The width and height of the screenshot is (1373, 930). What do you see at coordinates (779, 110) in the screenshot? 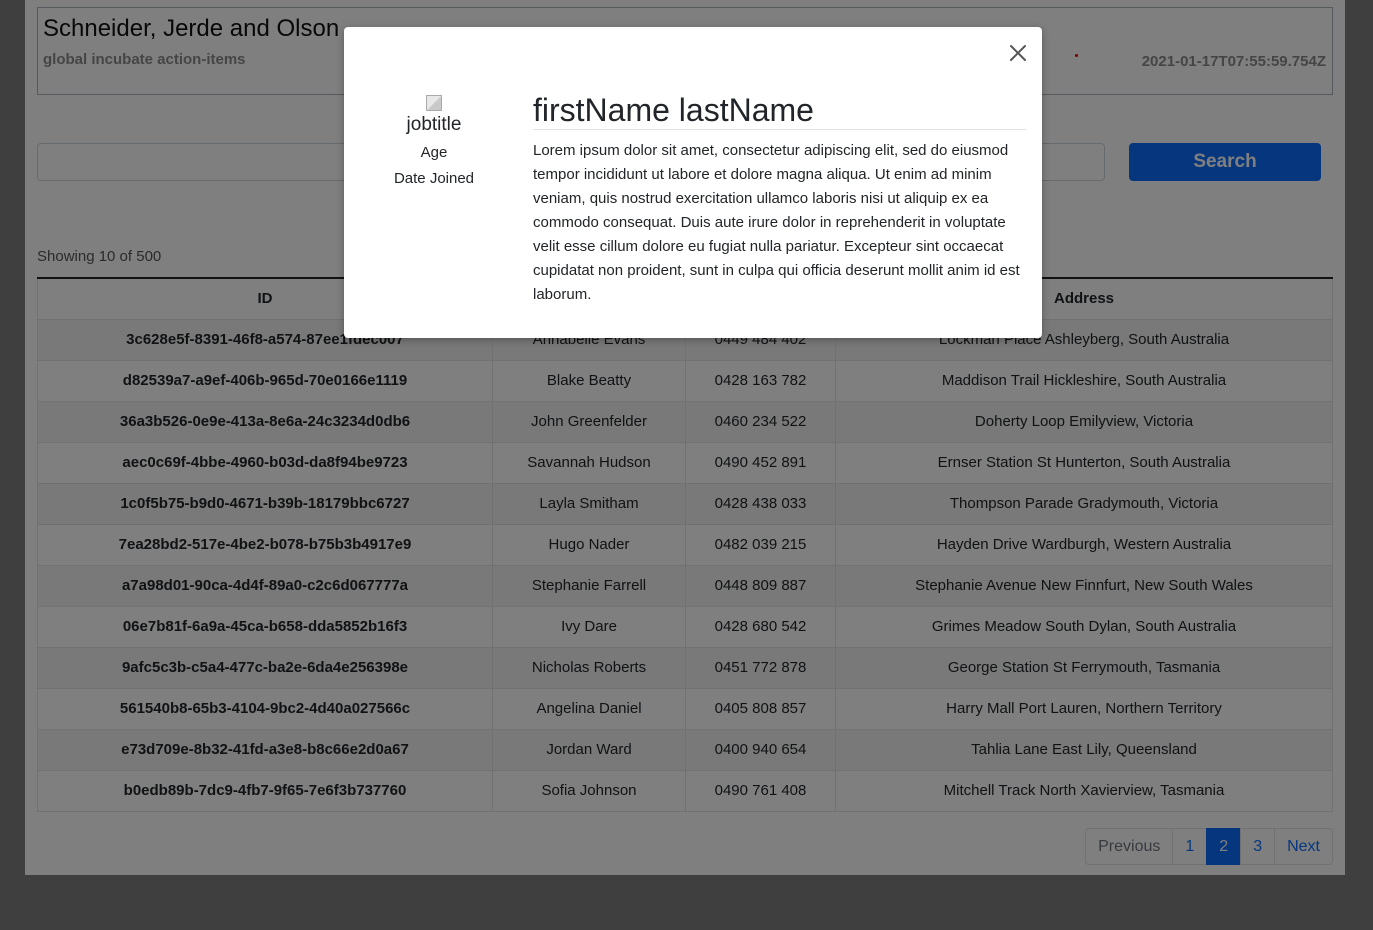
I see `modal-user-name: firstName lastName` at bounding box center [779, 110].